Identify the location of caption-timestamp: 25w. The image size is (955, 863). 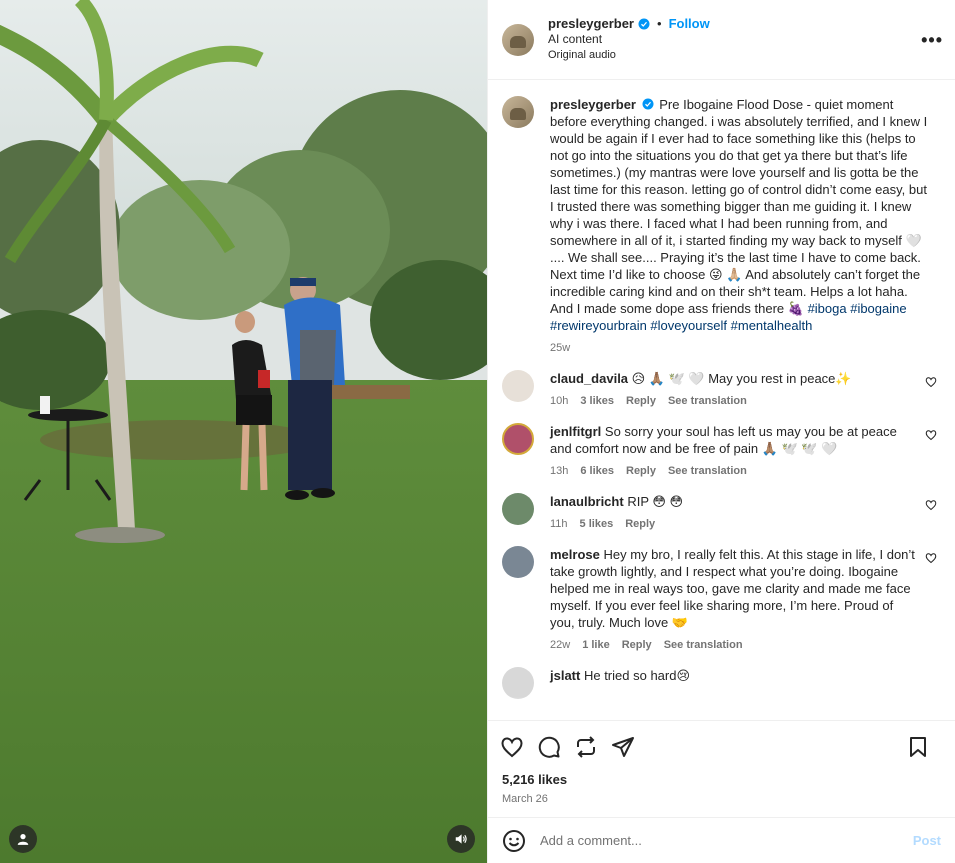
(560, 348).